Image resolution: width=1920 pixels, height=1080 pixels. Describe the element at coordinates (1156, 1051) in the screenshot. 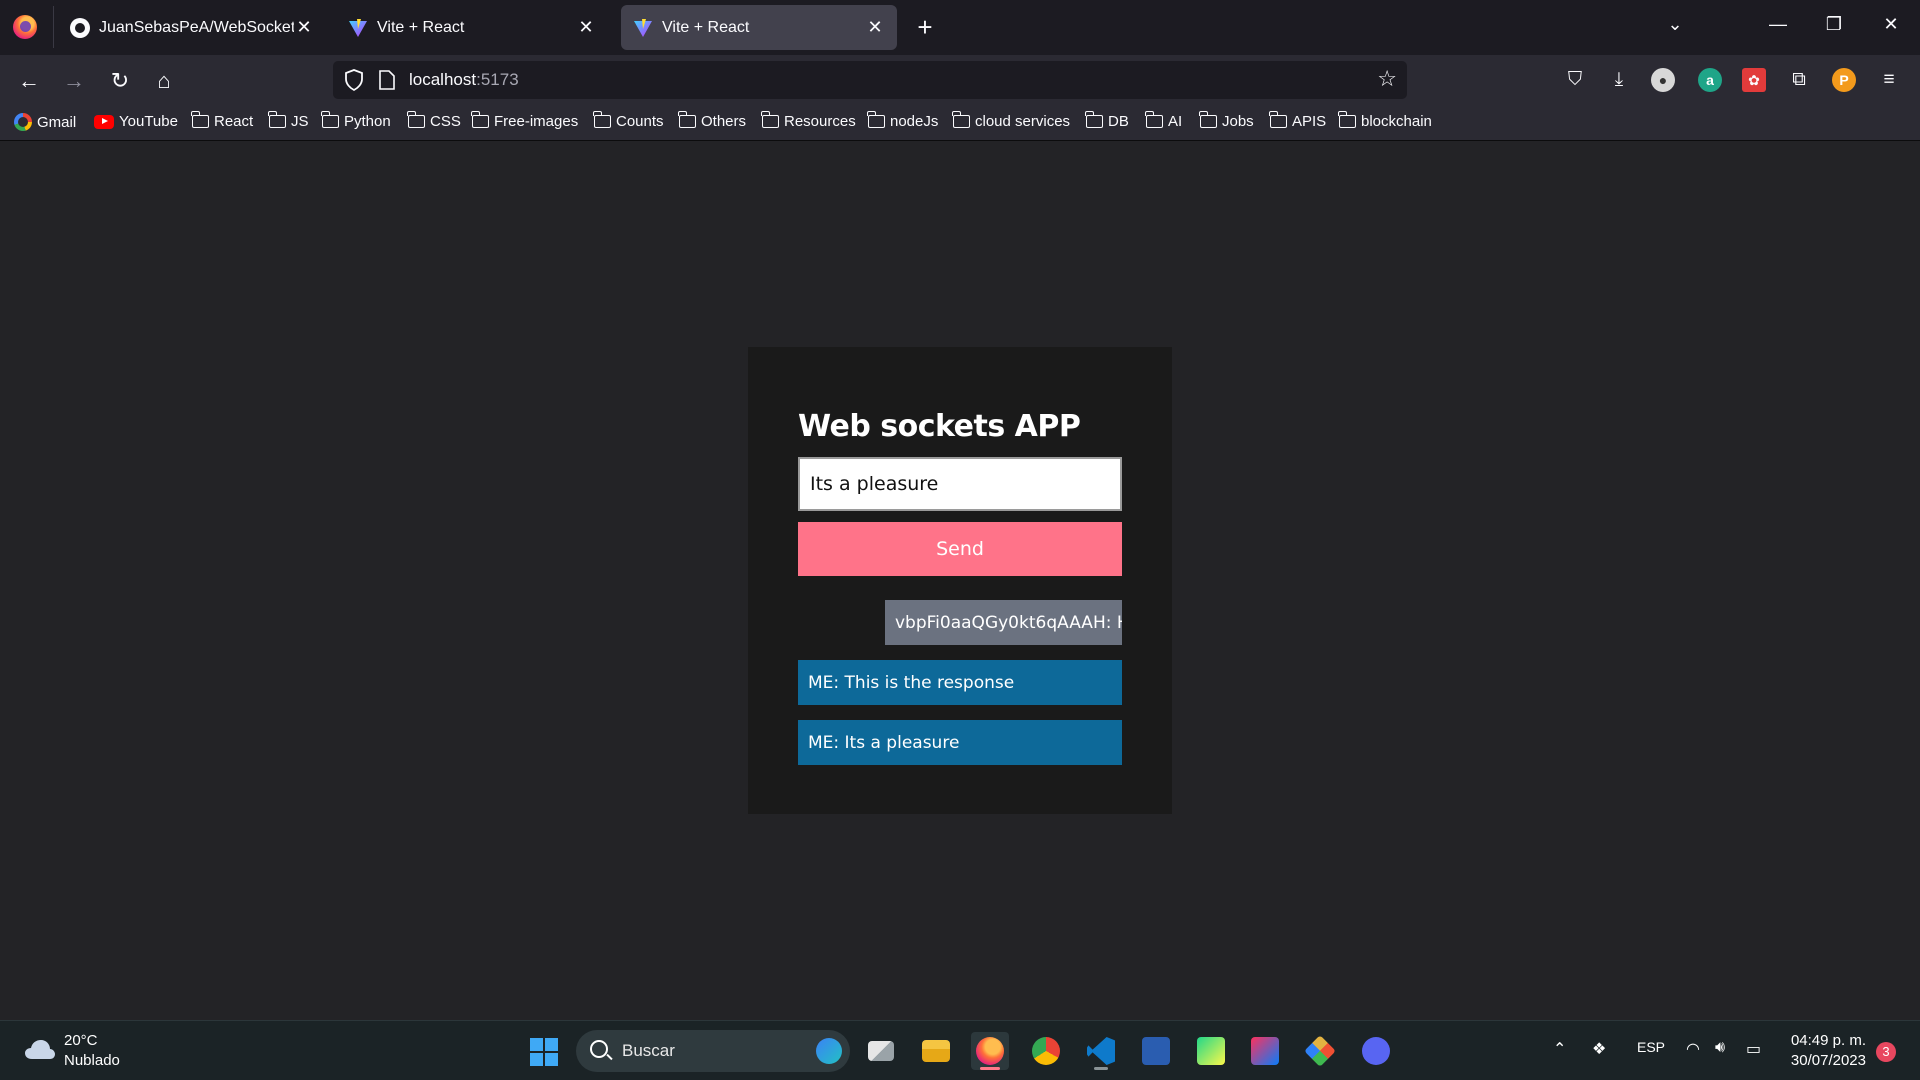

I see `devtoys-icon` at that location.